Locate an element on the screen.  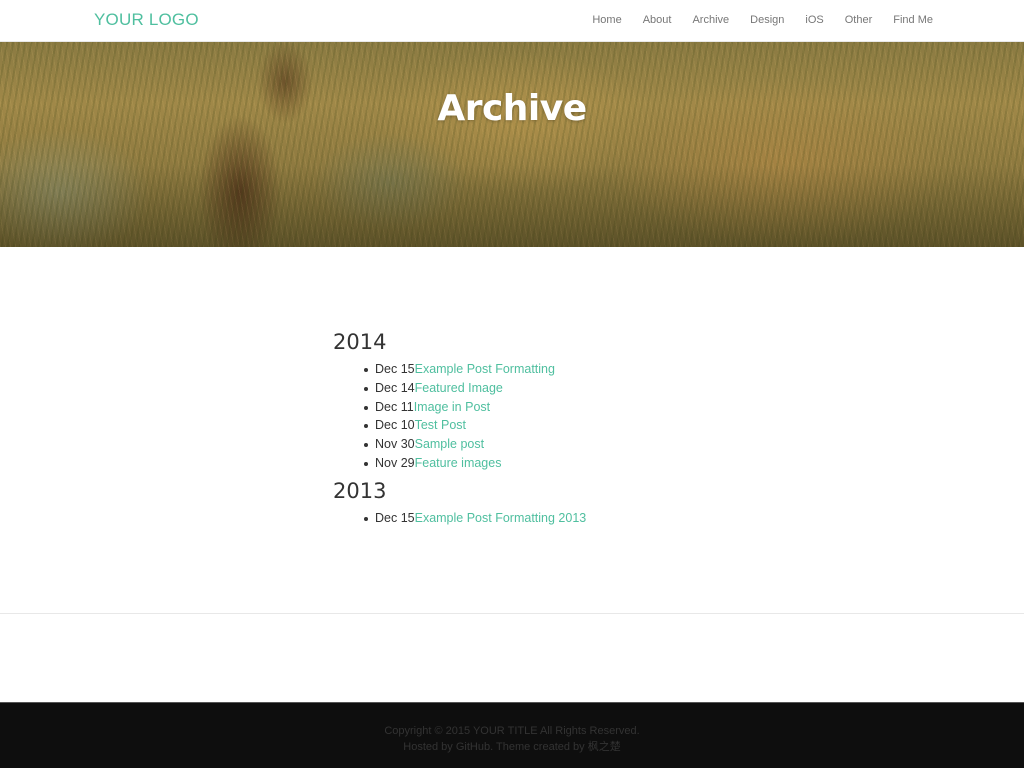
list-item: Dec 15Example Post Formatting 2013 is located at coordinates (548, 518).